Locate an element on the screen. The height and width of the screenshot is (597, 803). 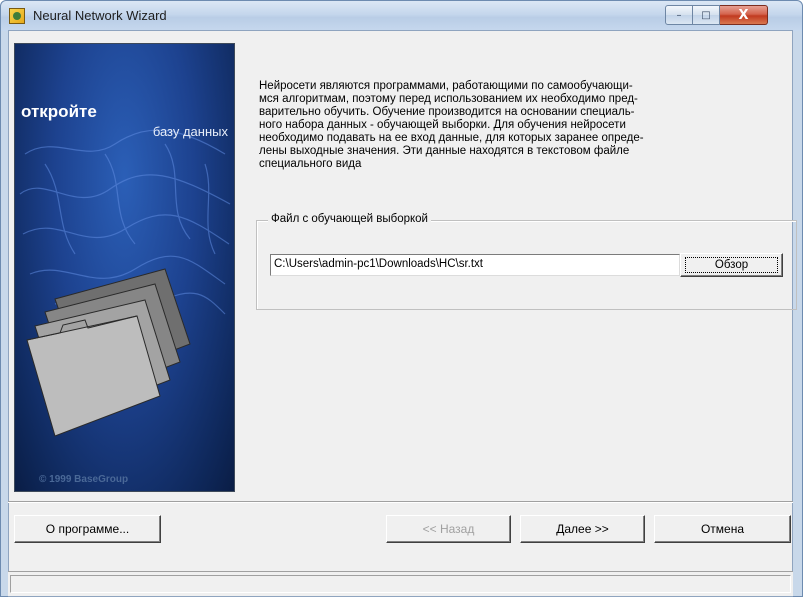
browse-button: Обзор is located at coordinates (731, 265).